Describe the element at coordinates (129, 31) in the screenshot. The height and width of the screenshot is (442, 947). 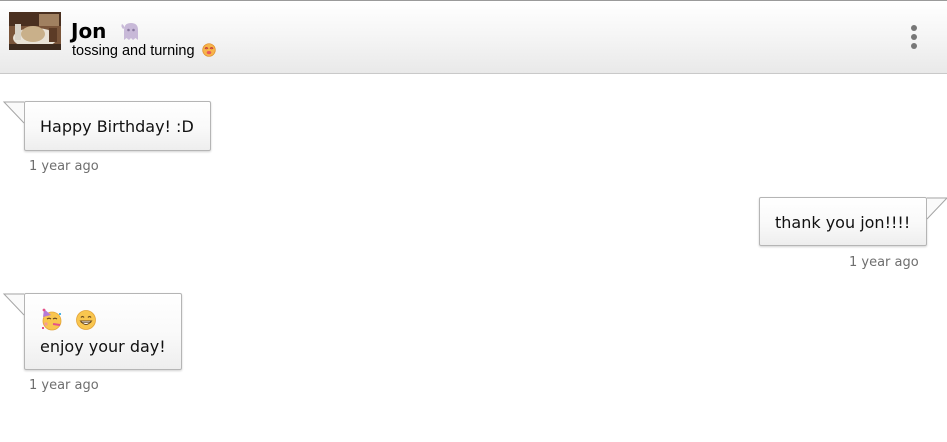
I see `ghost-icon` at that location.